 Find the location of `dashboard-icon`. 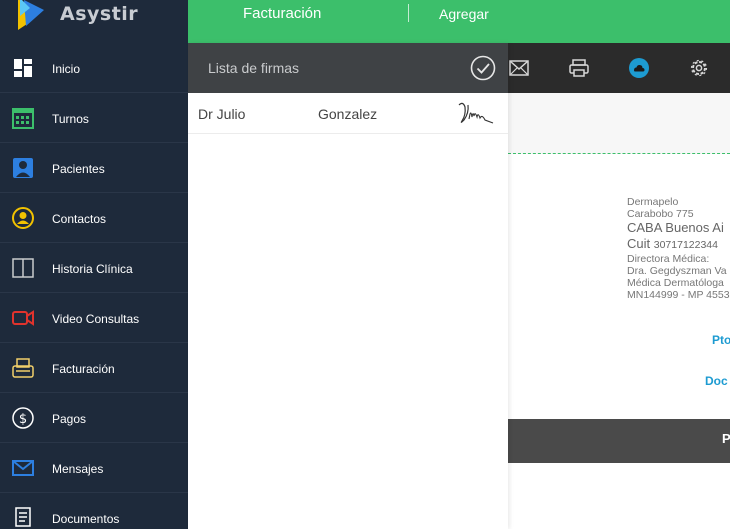

dashboard-icon is located at coordinates (23, 68).